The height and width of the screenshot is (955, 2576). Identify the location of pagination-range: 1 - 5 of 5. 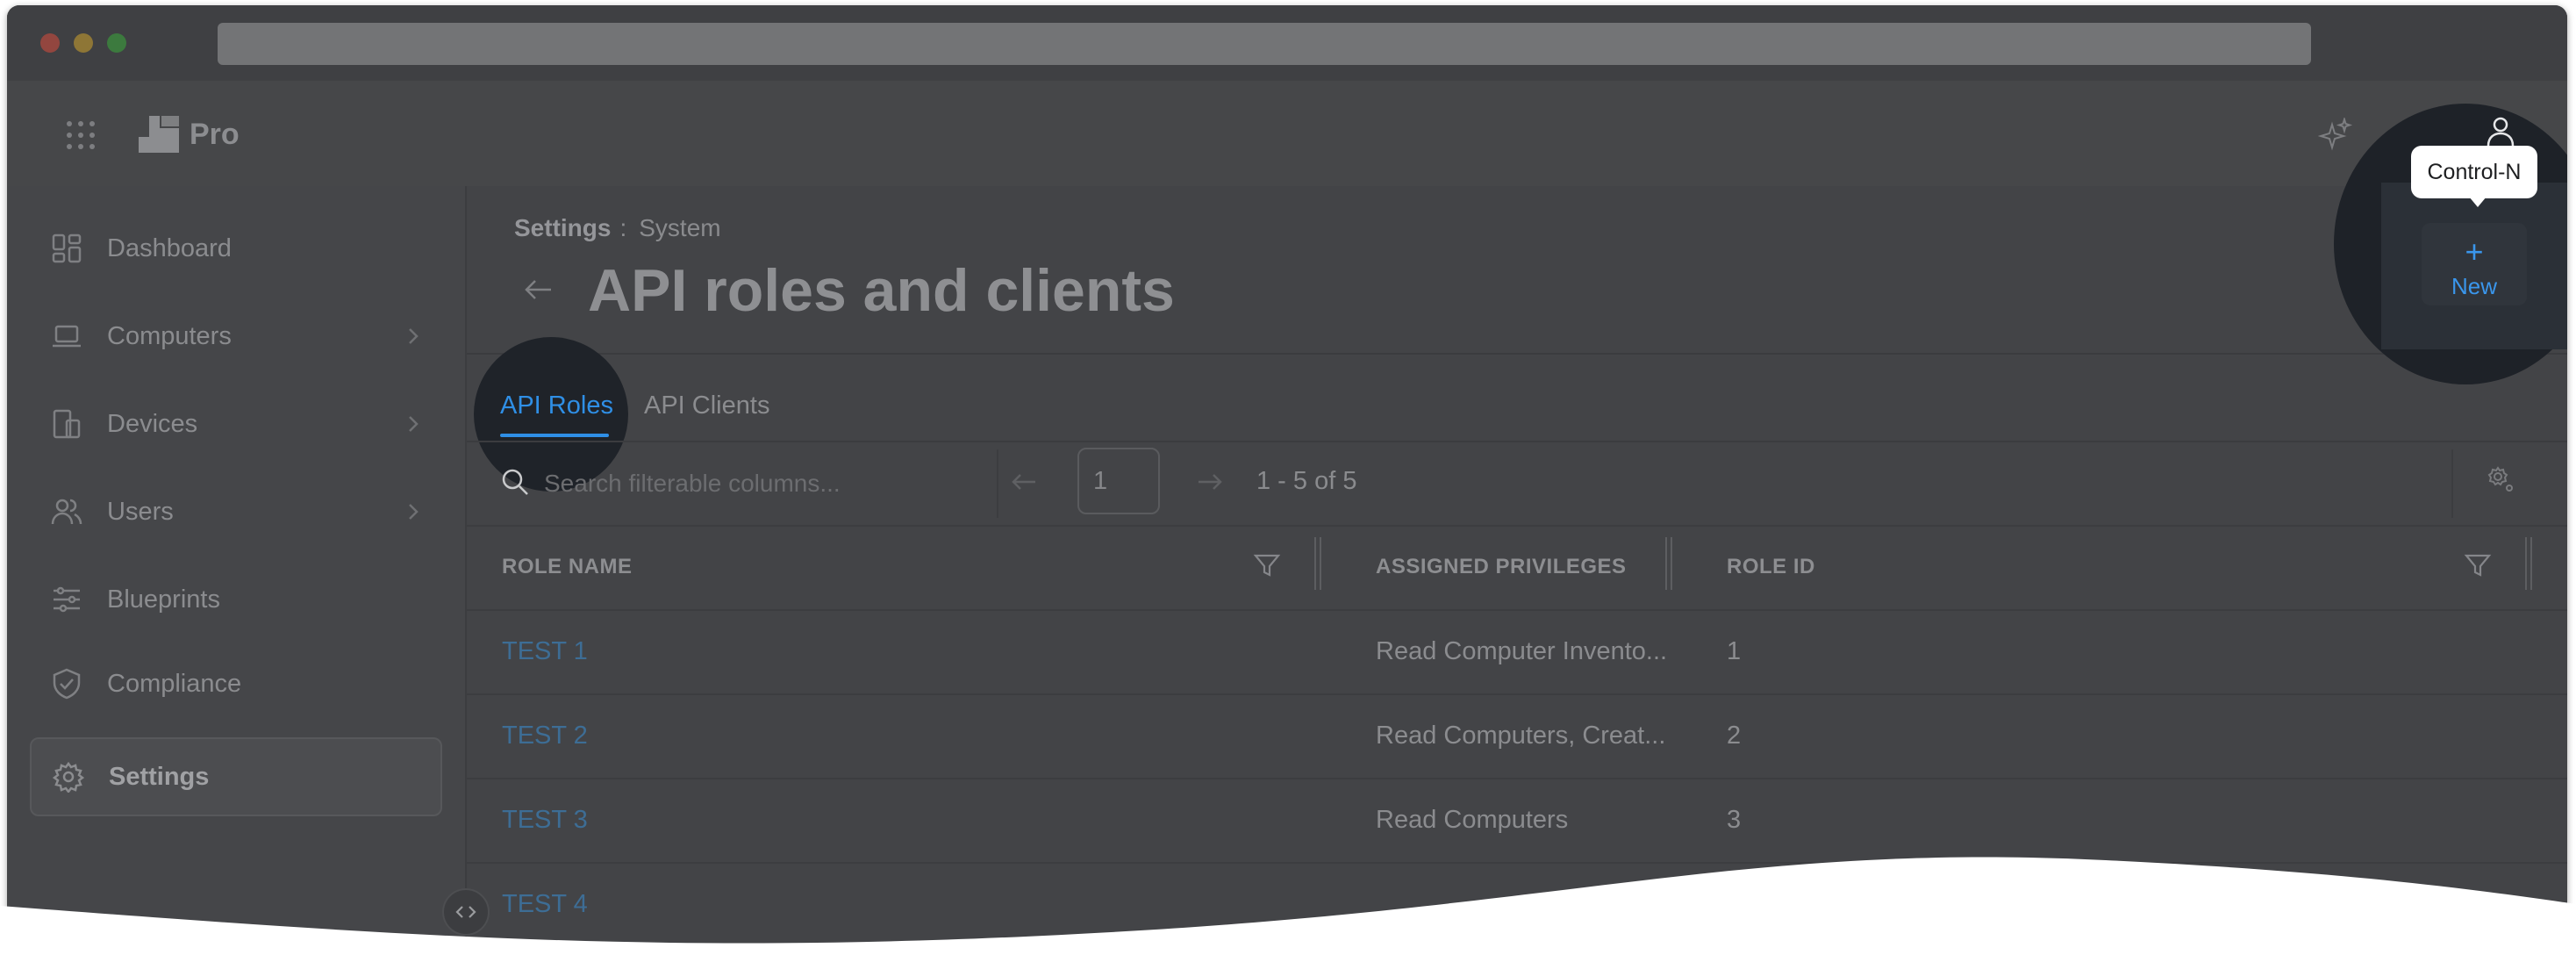
(1306, 481).